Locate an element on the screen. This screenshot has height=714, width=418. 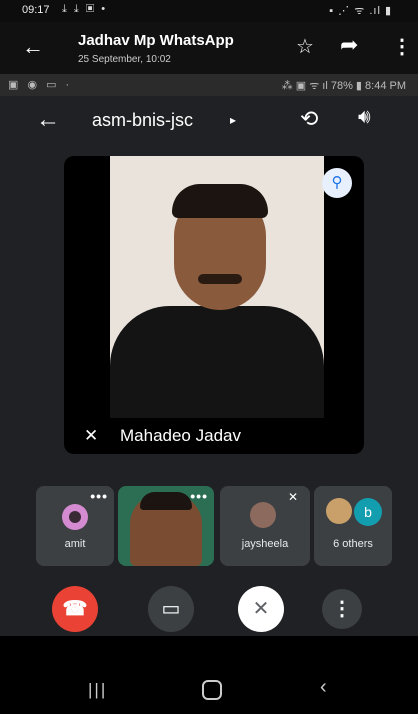
navigation-bar: ||| ‹ is located at coordinates (209, 675).